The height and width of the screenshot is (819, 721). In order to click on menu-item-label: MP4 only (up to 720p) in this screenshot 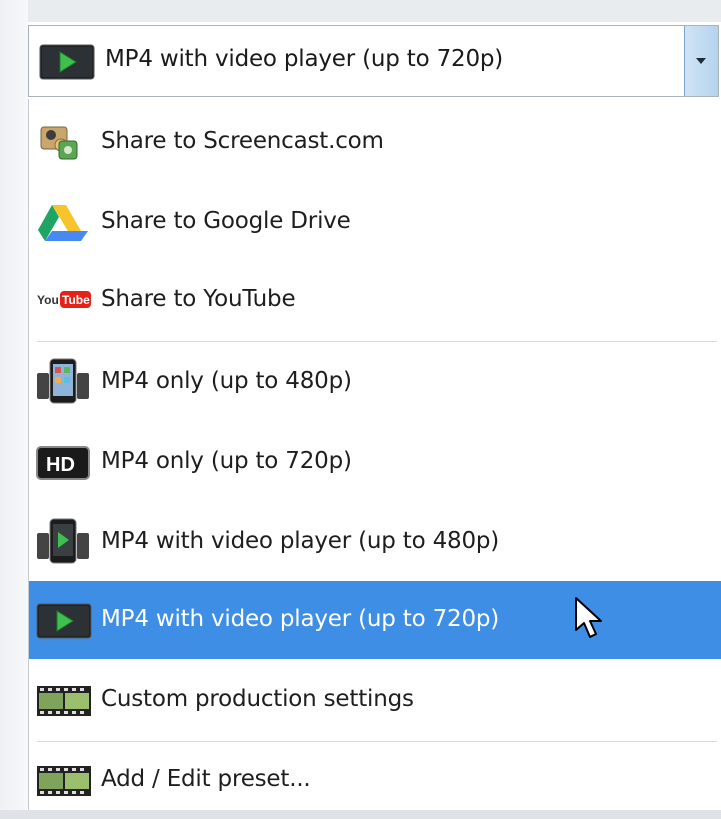, I will do `click(226, 461)`.